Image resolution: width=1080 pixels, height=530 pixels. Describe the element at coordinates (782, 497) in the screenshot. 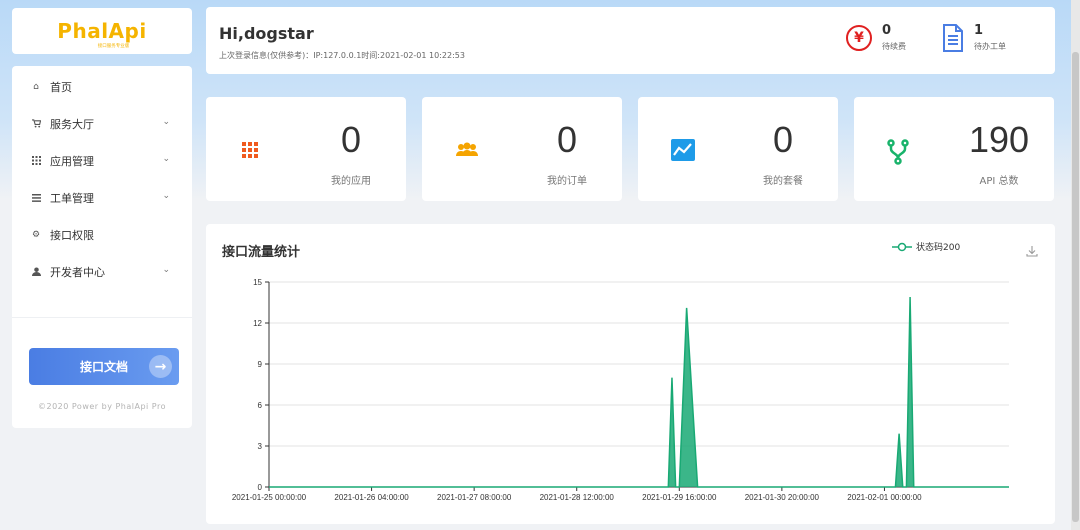

I see `x-tick-label: 2021-01-30 20:00:00` at that location.